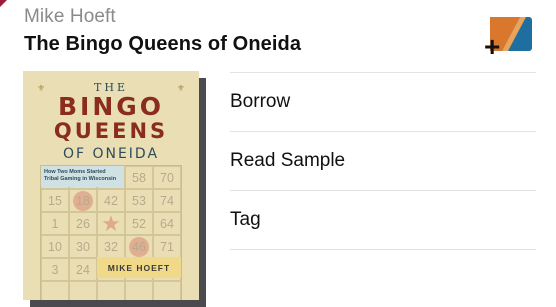 This screenshot has width=556, height=307. What do you see at coordinates (111, 200) in the screenshot?
I see `grid-cell: 42` at bounding box center [111, 200].